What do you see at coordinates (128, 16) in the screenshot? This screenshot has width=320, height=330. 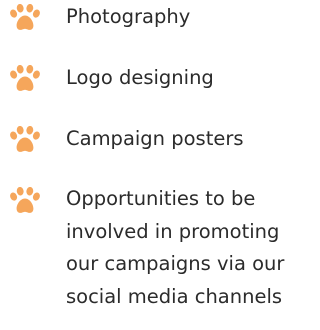 I see `list-item-label: Photography` at bounding box center [128, 16].